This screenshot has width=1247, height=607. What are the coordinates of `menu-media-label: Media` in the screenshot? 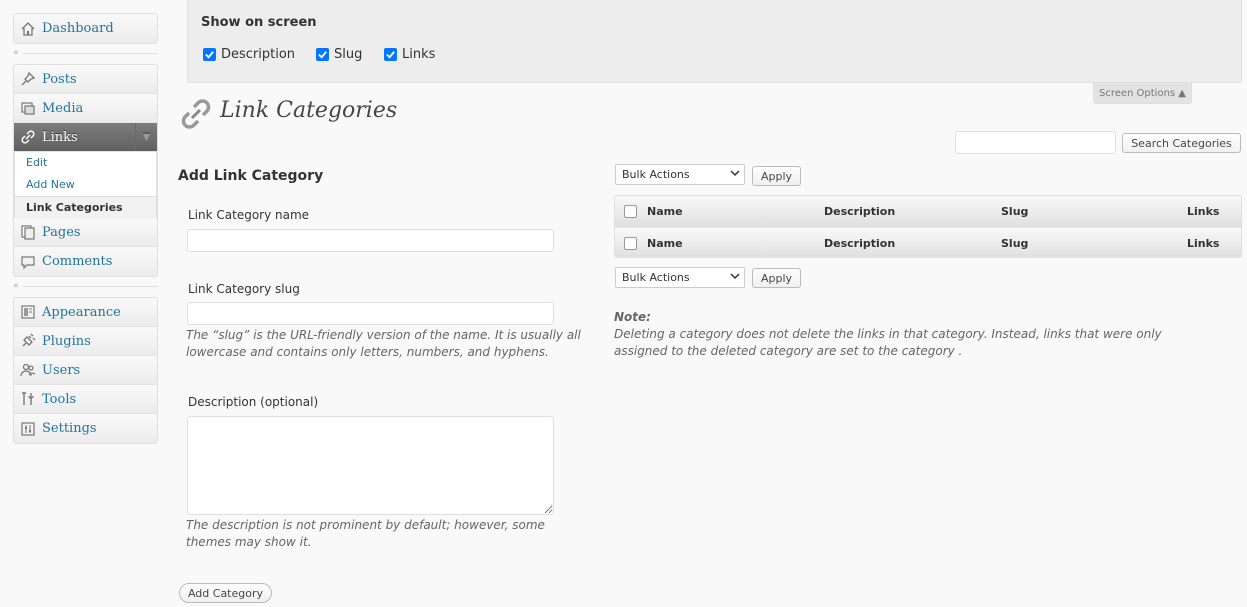 It's located at (63, 108).